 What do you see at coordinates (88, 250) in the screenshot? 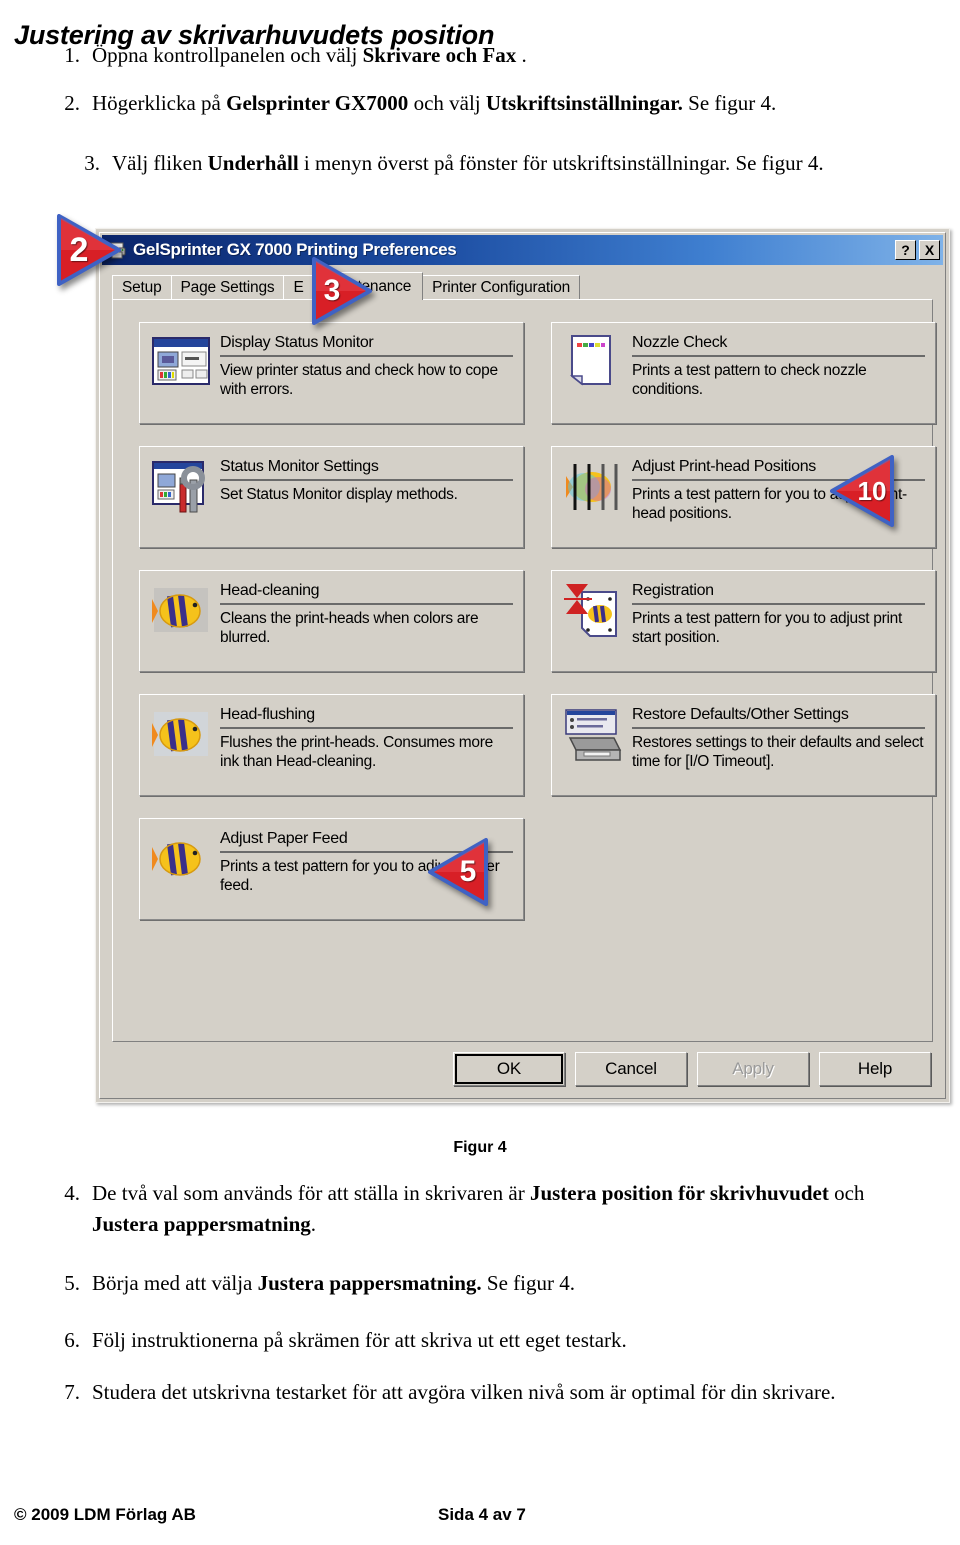
I see `callout-arrow-2: 2` at bounding box center [88, 250].